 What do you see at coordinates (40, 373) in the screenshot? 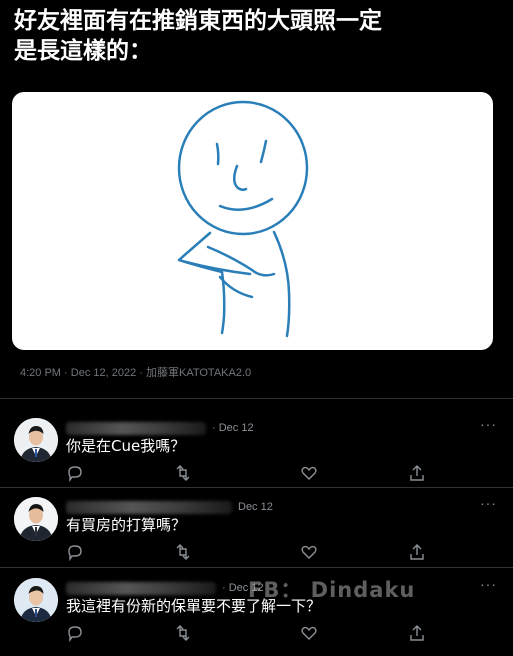
I see `tweet-time: 4:20 PM` at bounding box center [40, 373].